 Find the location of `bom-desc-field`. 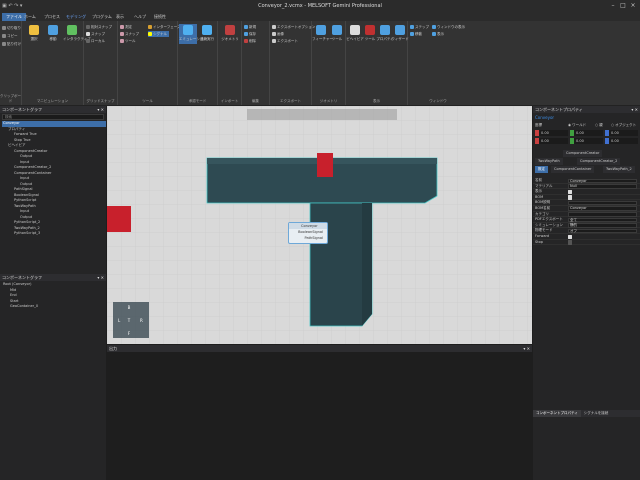

bom-desc-field is located at coordinates (602, 203).